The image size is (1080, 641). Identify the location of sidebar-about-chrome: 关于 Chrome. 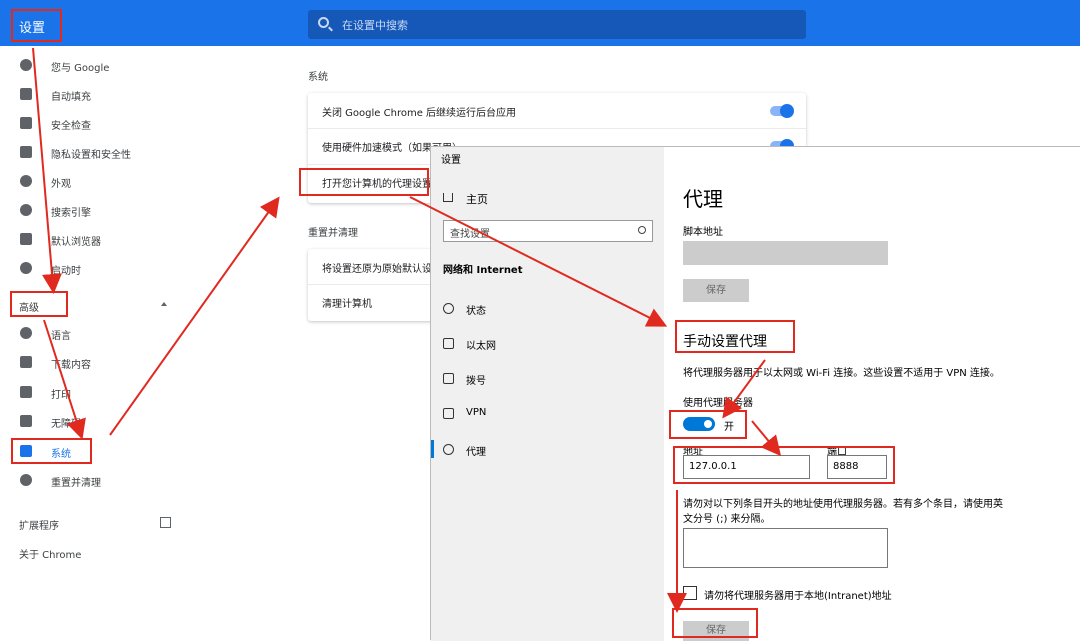
(50, 553).